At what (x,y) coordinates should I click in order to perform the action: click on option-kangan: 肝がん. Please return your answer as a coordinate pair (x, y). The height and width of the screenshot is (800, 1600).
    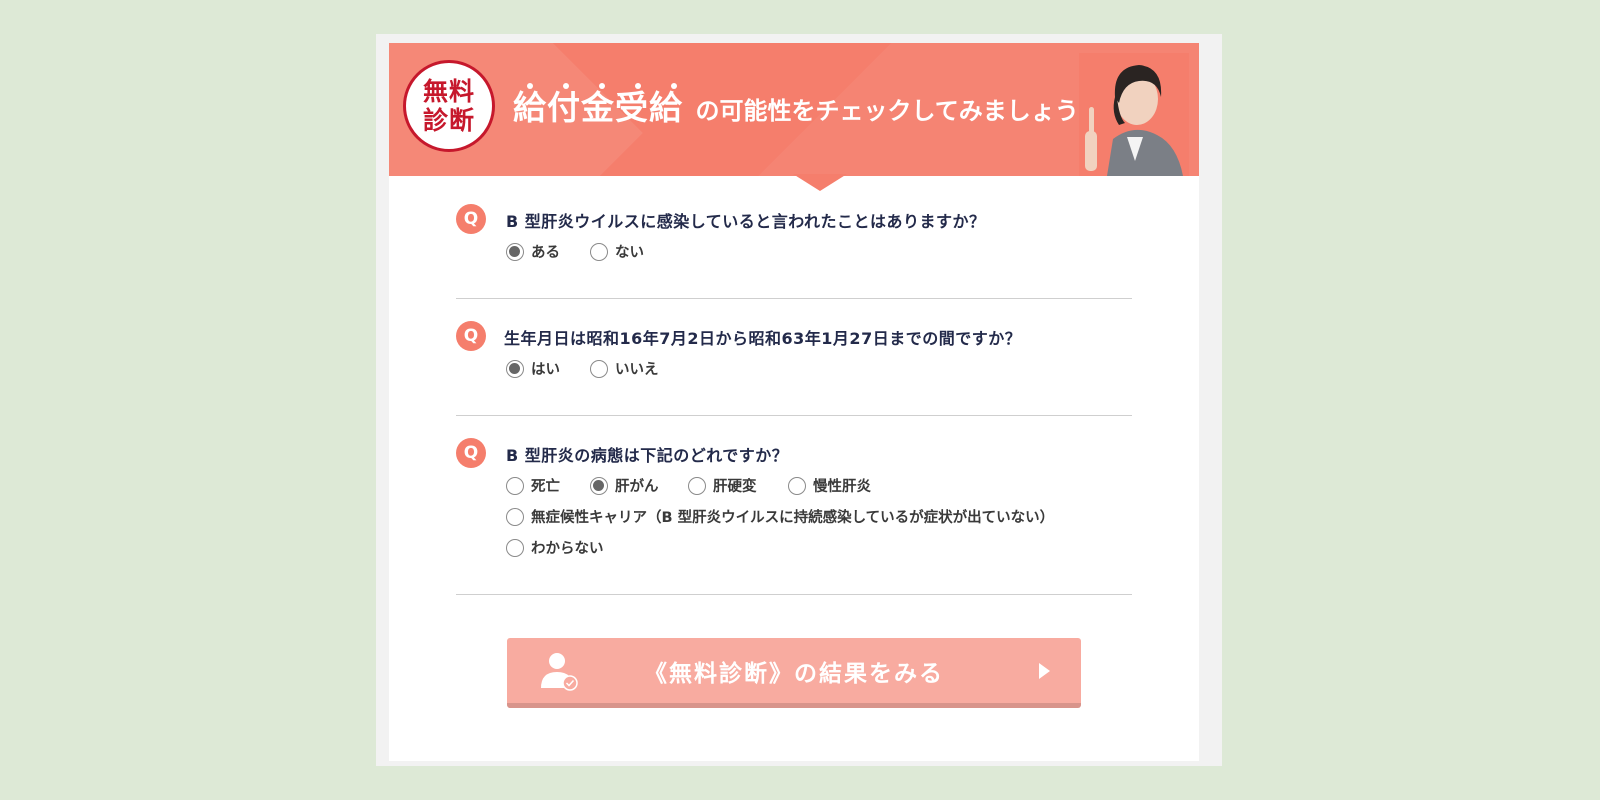
    Looking at the image, I should click on (624, 485).